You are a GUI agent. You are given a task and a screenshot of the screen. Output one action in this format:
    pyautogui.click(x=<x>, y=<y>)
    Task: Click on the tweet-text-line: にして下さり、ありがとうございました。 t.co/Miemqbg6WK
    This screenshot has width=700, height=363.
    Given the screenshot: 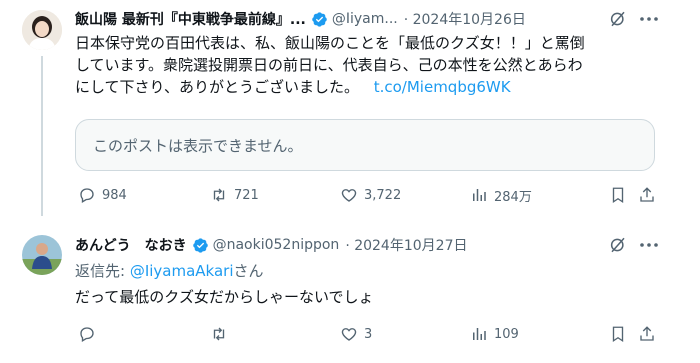 What is the action you would take?
    pyautogui.click(x=380, y=87)
    